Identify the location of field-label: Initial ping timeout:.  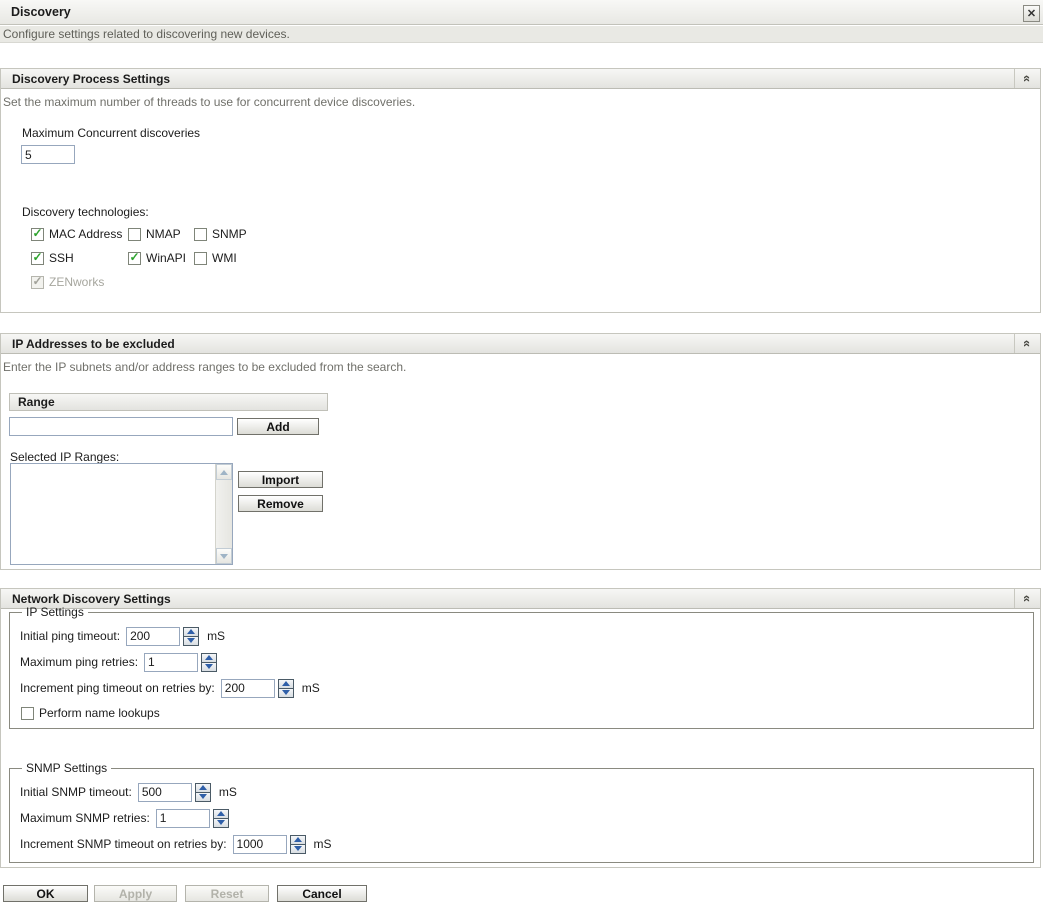
(70, 636).